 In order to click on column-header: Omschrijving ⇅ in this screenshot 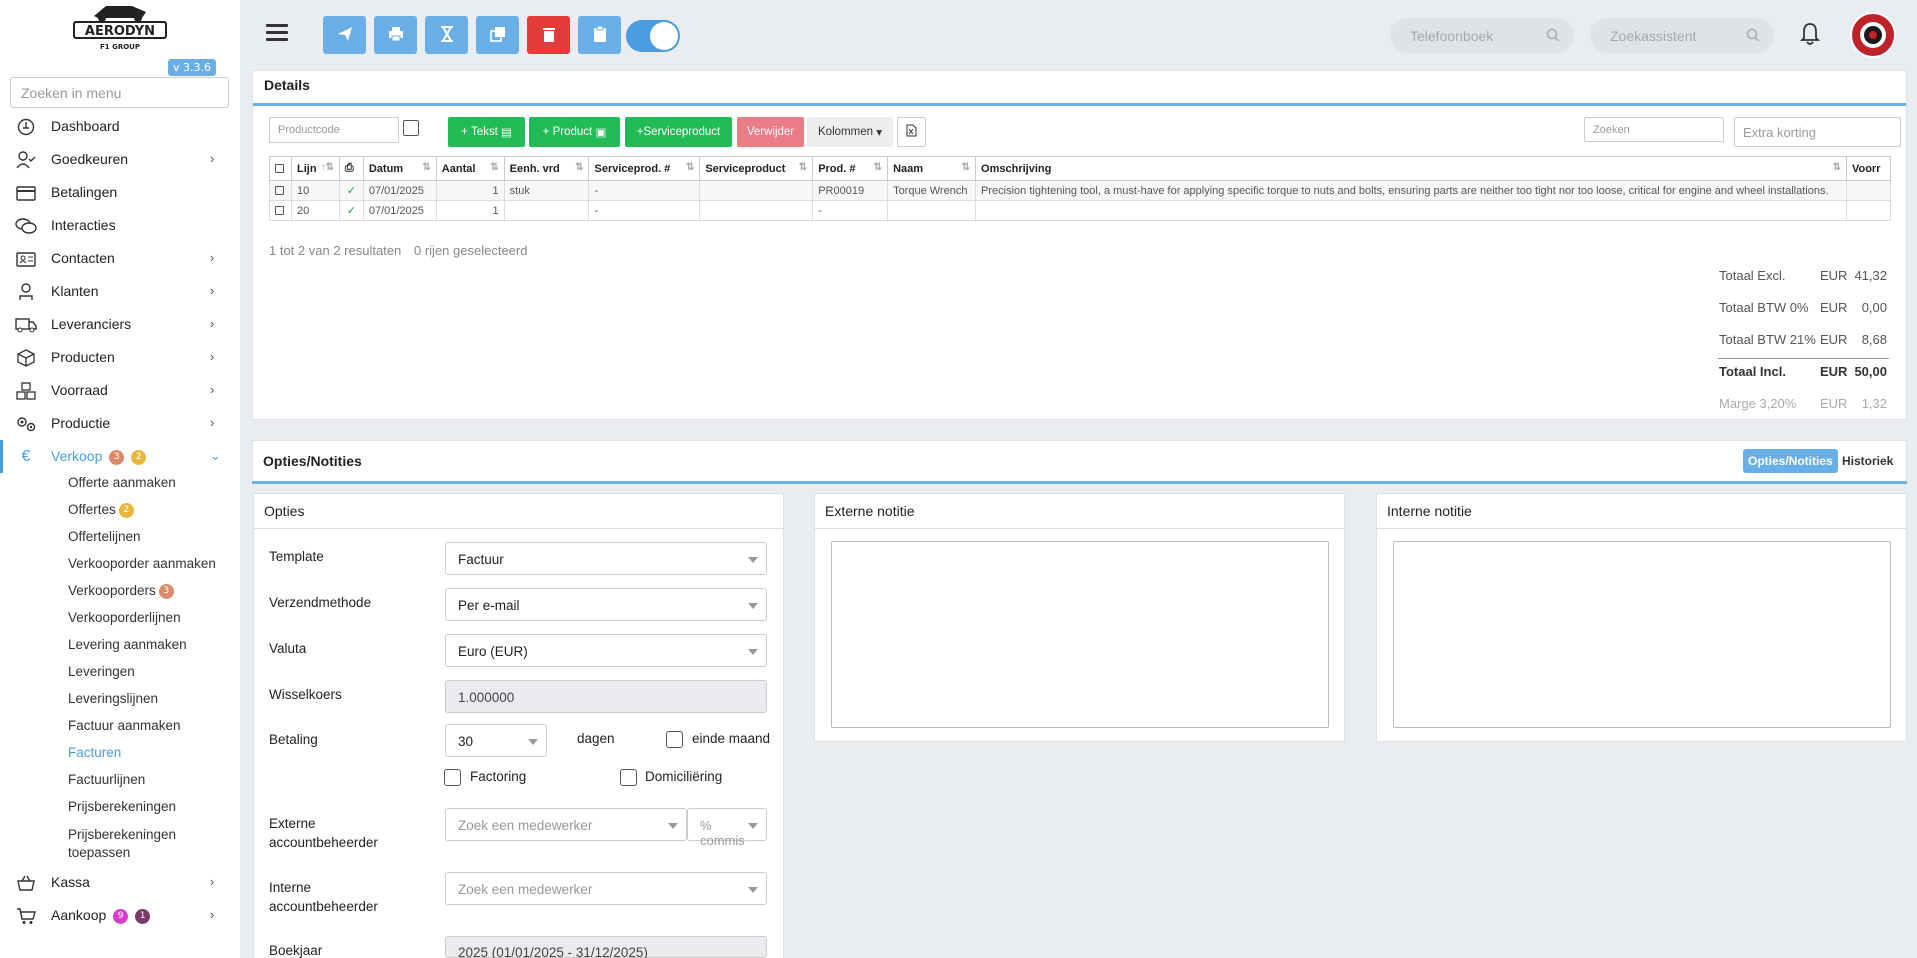, I will do `click(1411, 168)`.